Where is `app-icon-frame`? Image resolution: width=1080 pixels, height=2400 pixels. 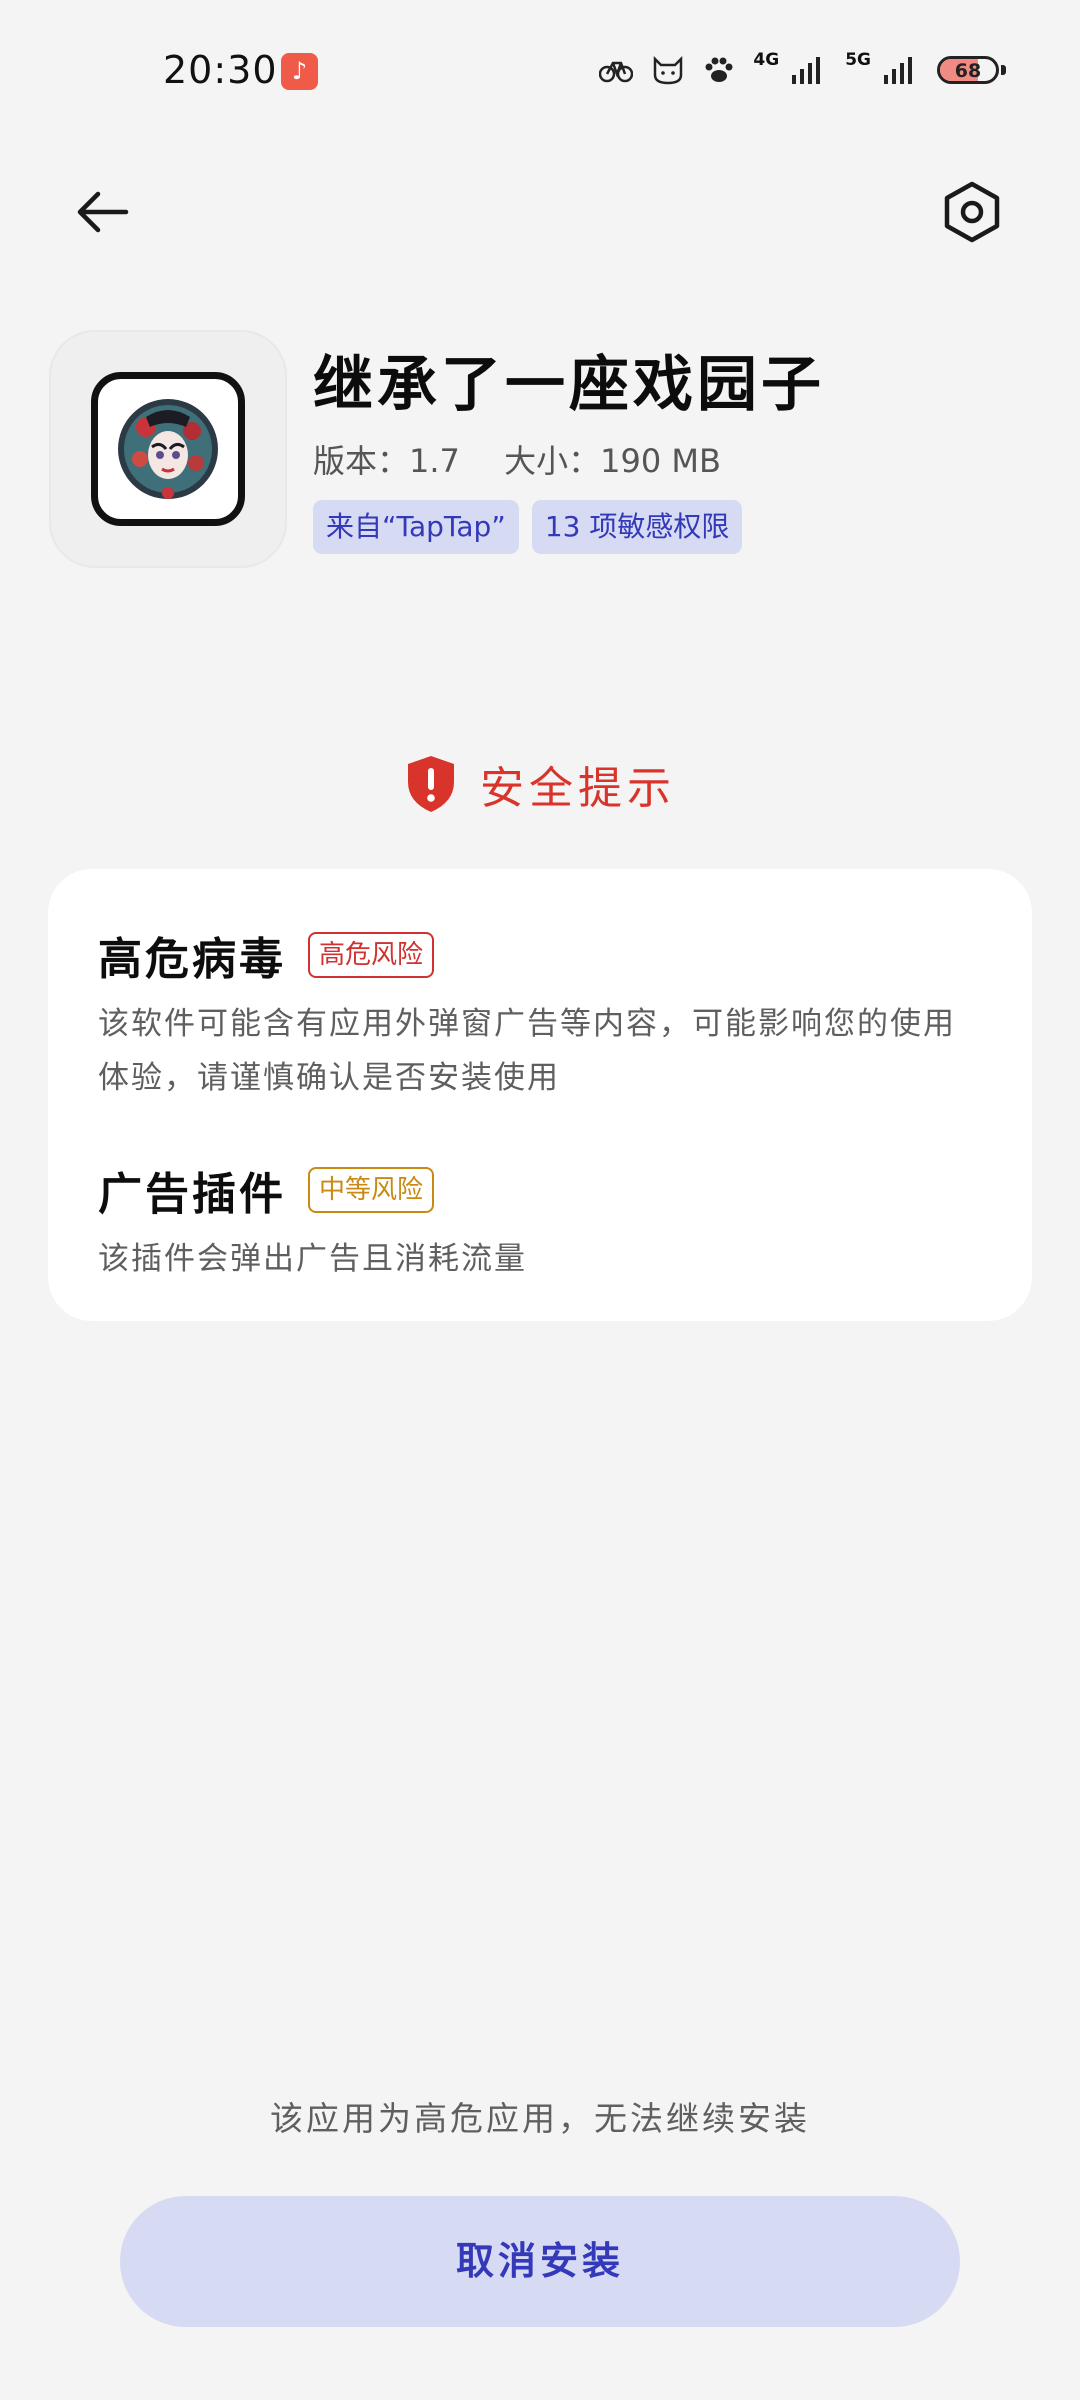 app-icon-frame is located at coordinates (168, 449).